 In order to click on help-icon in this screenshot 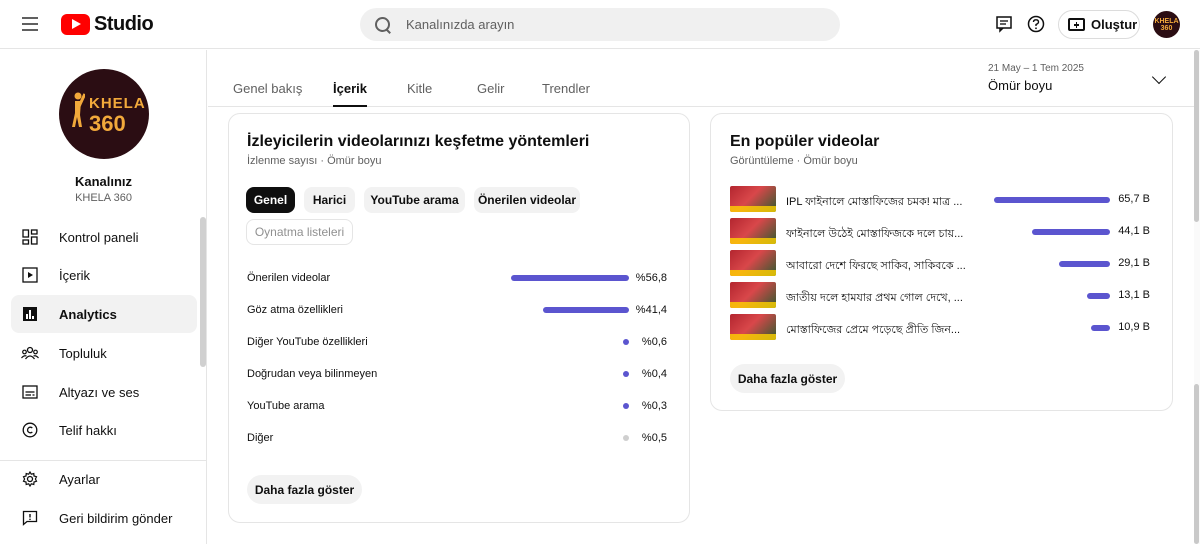, I will do `click(1036, 24)`.